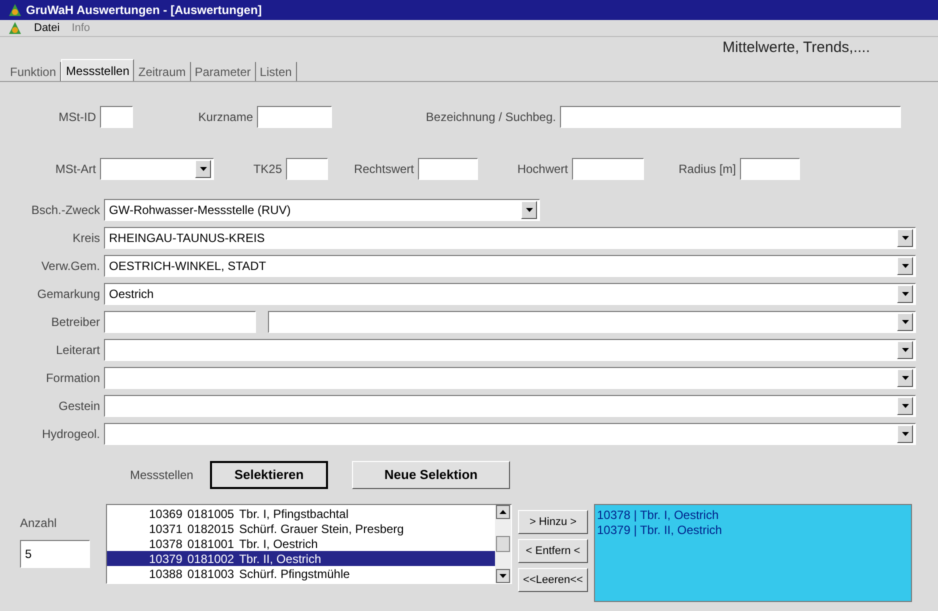  I want to click on list-item: 10371 0182015 Schürf. Grauer Stein, Presberg, so click(301, 528).